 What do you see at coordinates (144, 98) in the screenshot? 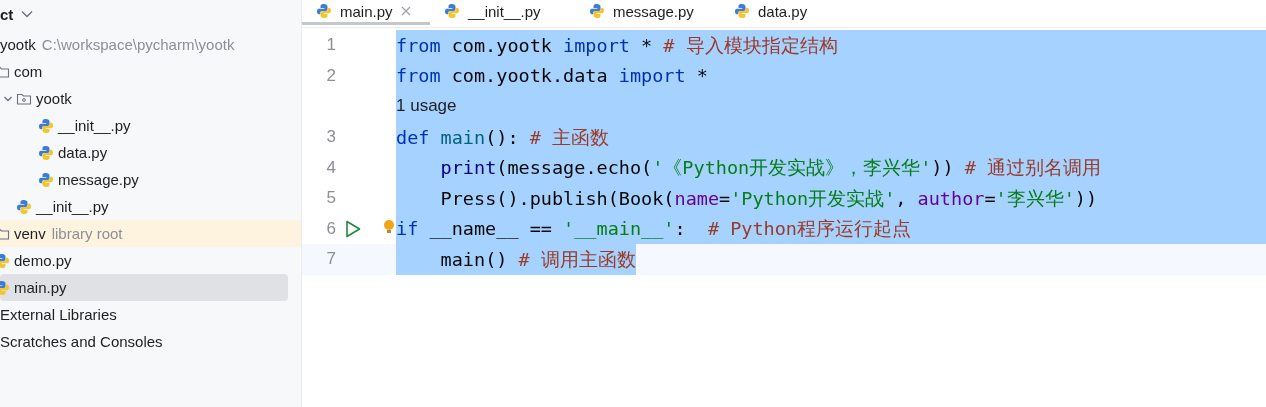
I see `tree-item: yootk` at bounding box center [144, 98].